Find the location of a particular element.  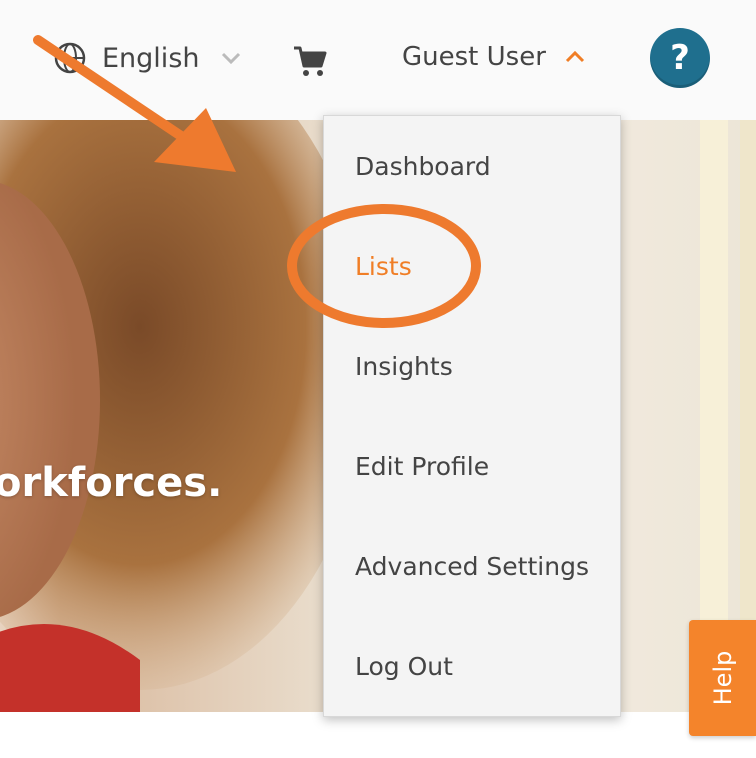

hero-tagline: orkforces. is located at coordinates (111, 483).